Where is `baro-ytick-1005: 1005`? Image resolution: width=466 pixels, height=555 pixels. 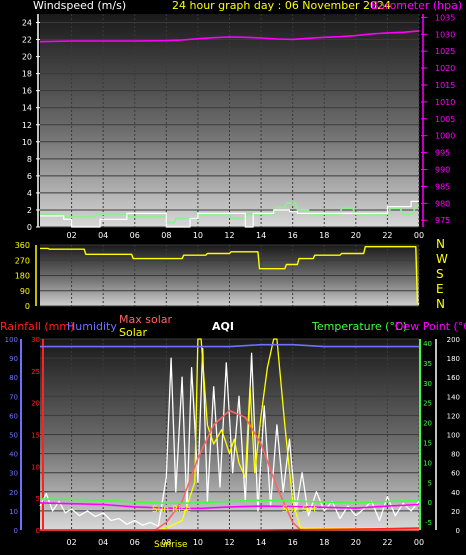
baro-ytick-1005: 1005 is located at coordinates (445, 119).